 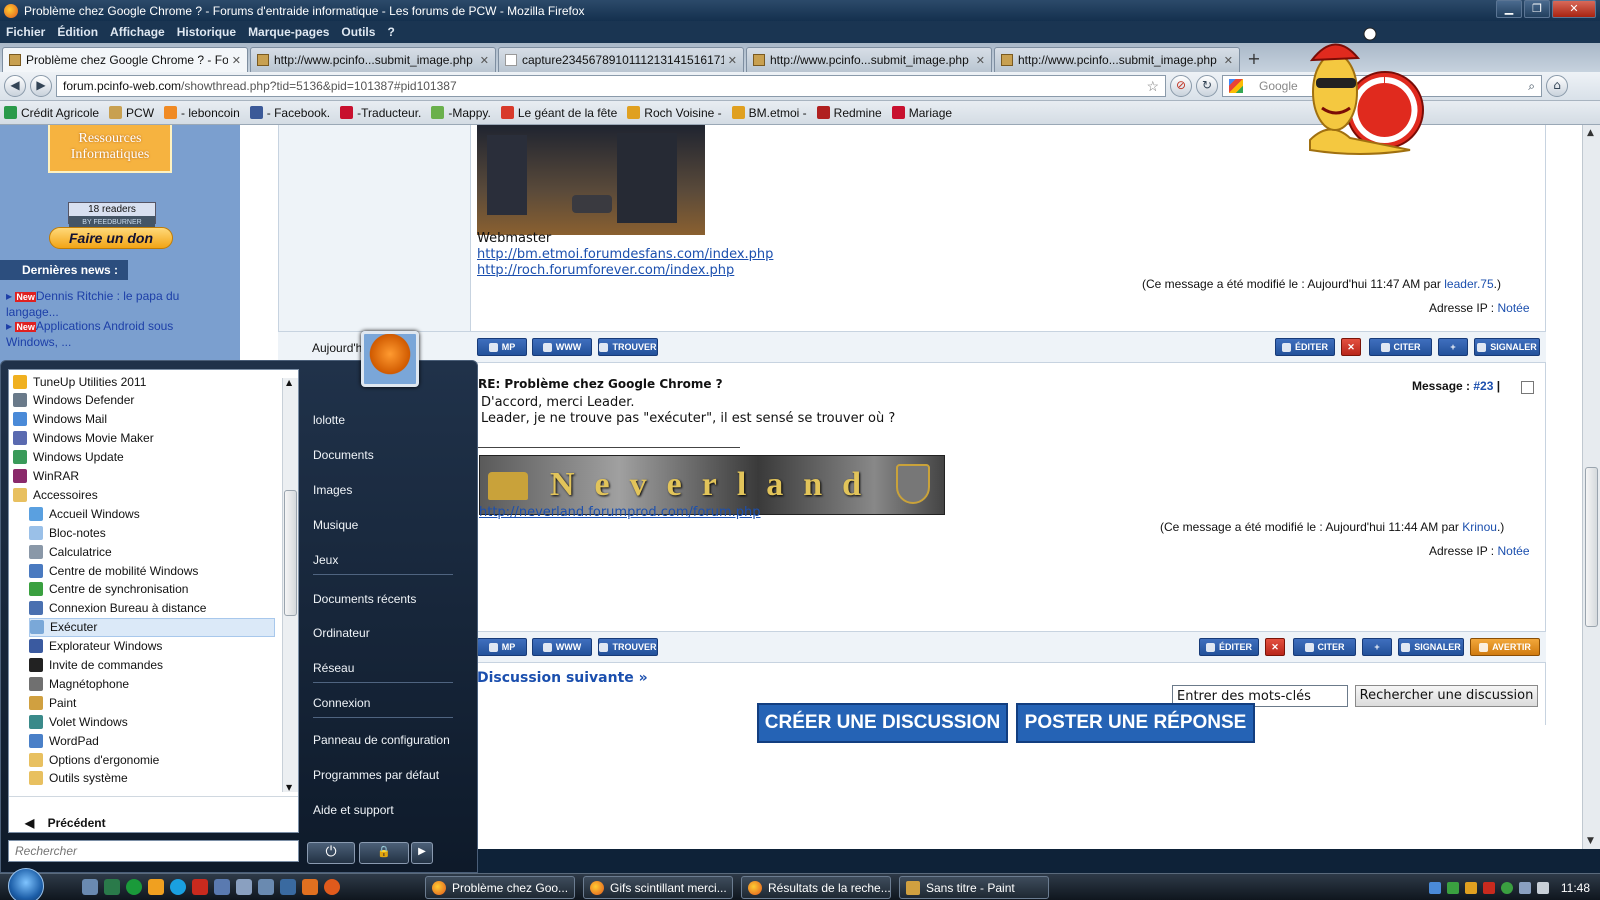 What do you see at coordinates (152, 589) in the screenshot?
I see `program-item: Centre de synchronisation` at bounding box center [152, 589].